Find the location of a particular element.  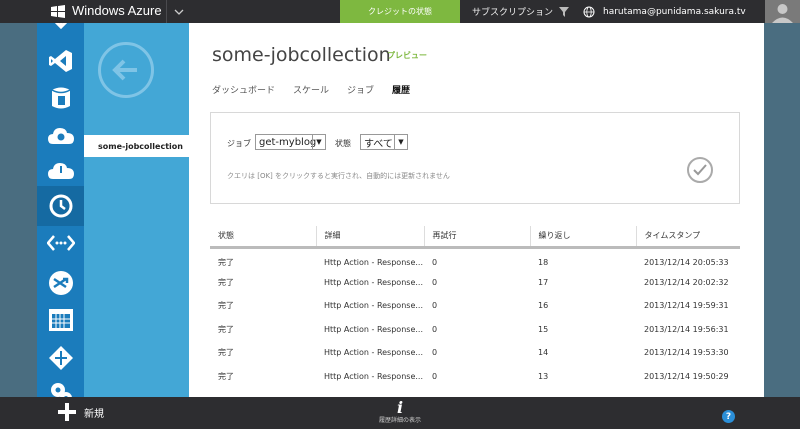

cloud-gear-icon is located at coordinates (60, 136).